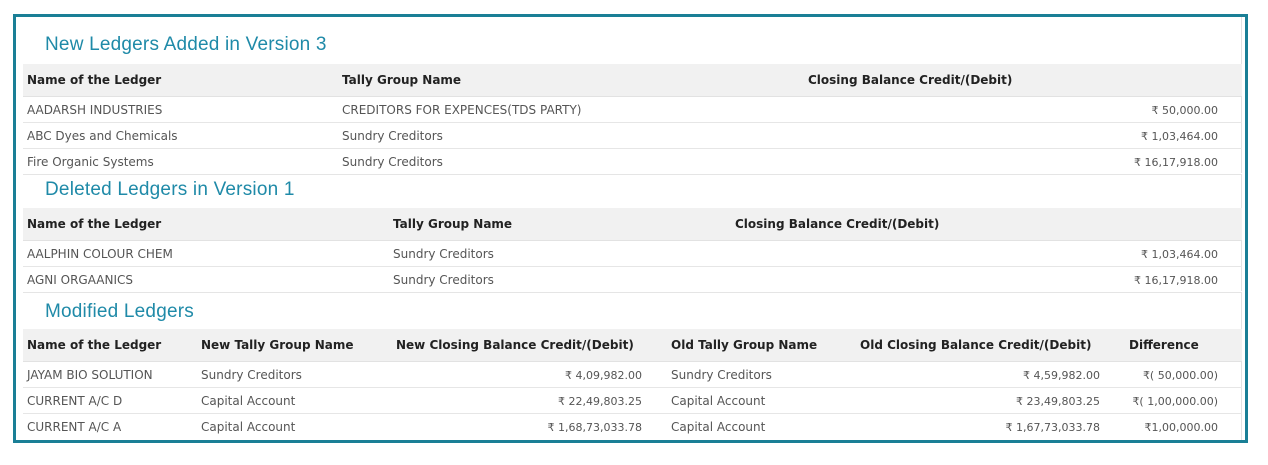  I want to click on old-closing-balance: ₹ 23,49,803.25, so click(1058, 401).